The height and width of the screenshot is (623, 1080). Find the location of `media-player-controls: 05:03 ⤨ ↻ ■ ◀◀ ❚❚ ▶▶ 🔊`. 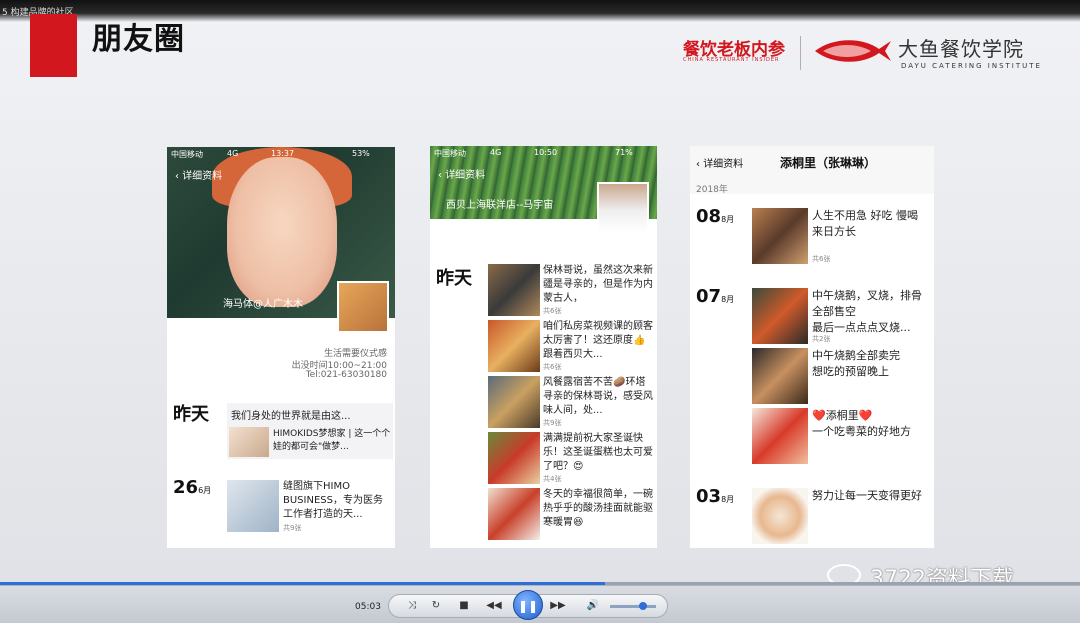

media-player-controls: 05:03 ⤨ ↻ ■ ◀◀ ❚❚ ▶▶ 🔊 is located at coordinates (540, 604).